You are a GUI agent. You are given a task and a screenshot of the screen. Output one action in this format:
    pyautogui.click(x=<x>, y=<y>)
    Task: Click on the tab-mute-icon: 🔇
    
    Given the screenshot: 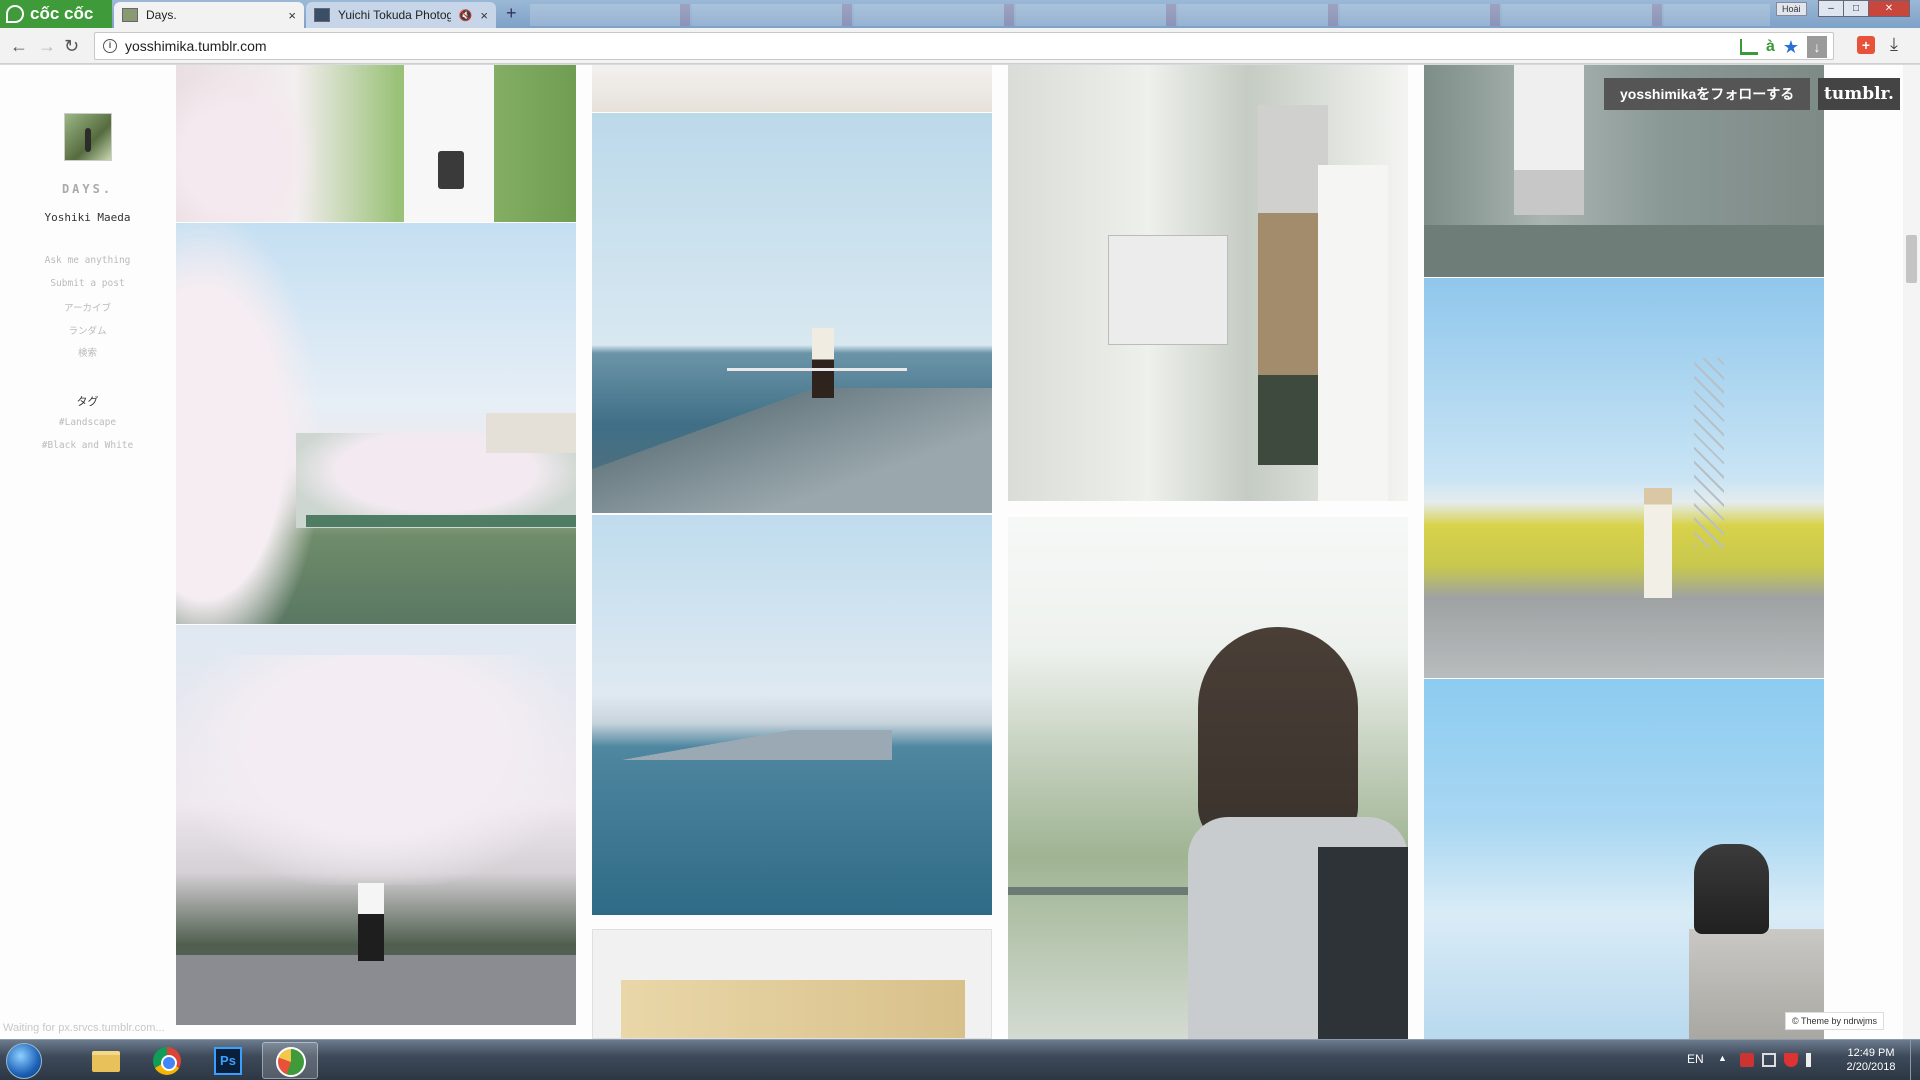 What is the action you would take?
    pyautogui.click(x=466, y=15)
    